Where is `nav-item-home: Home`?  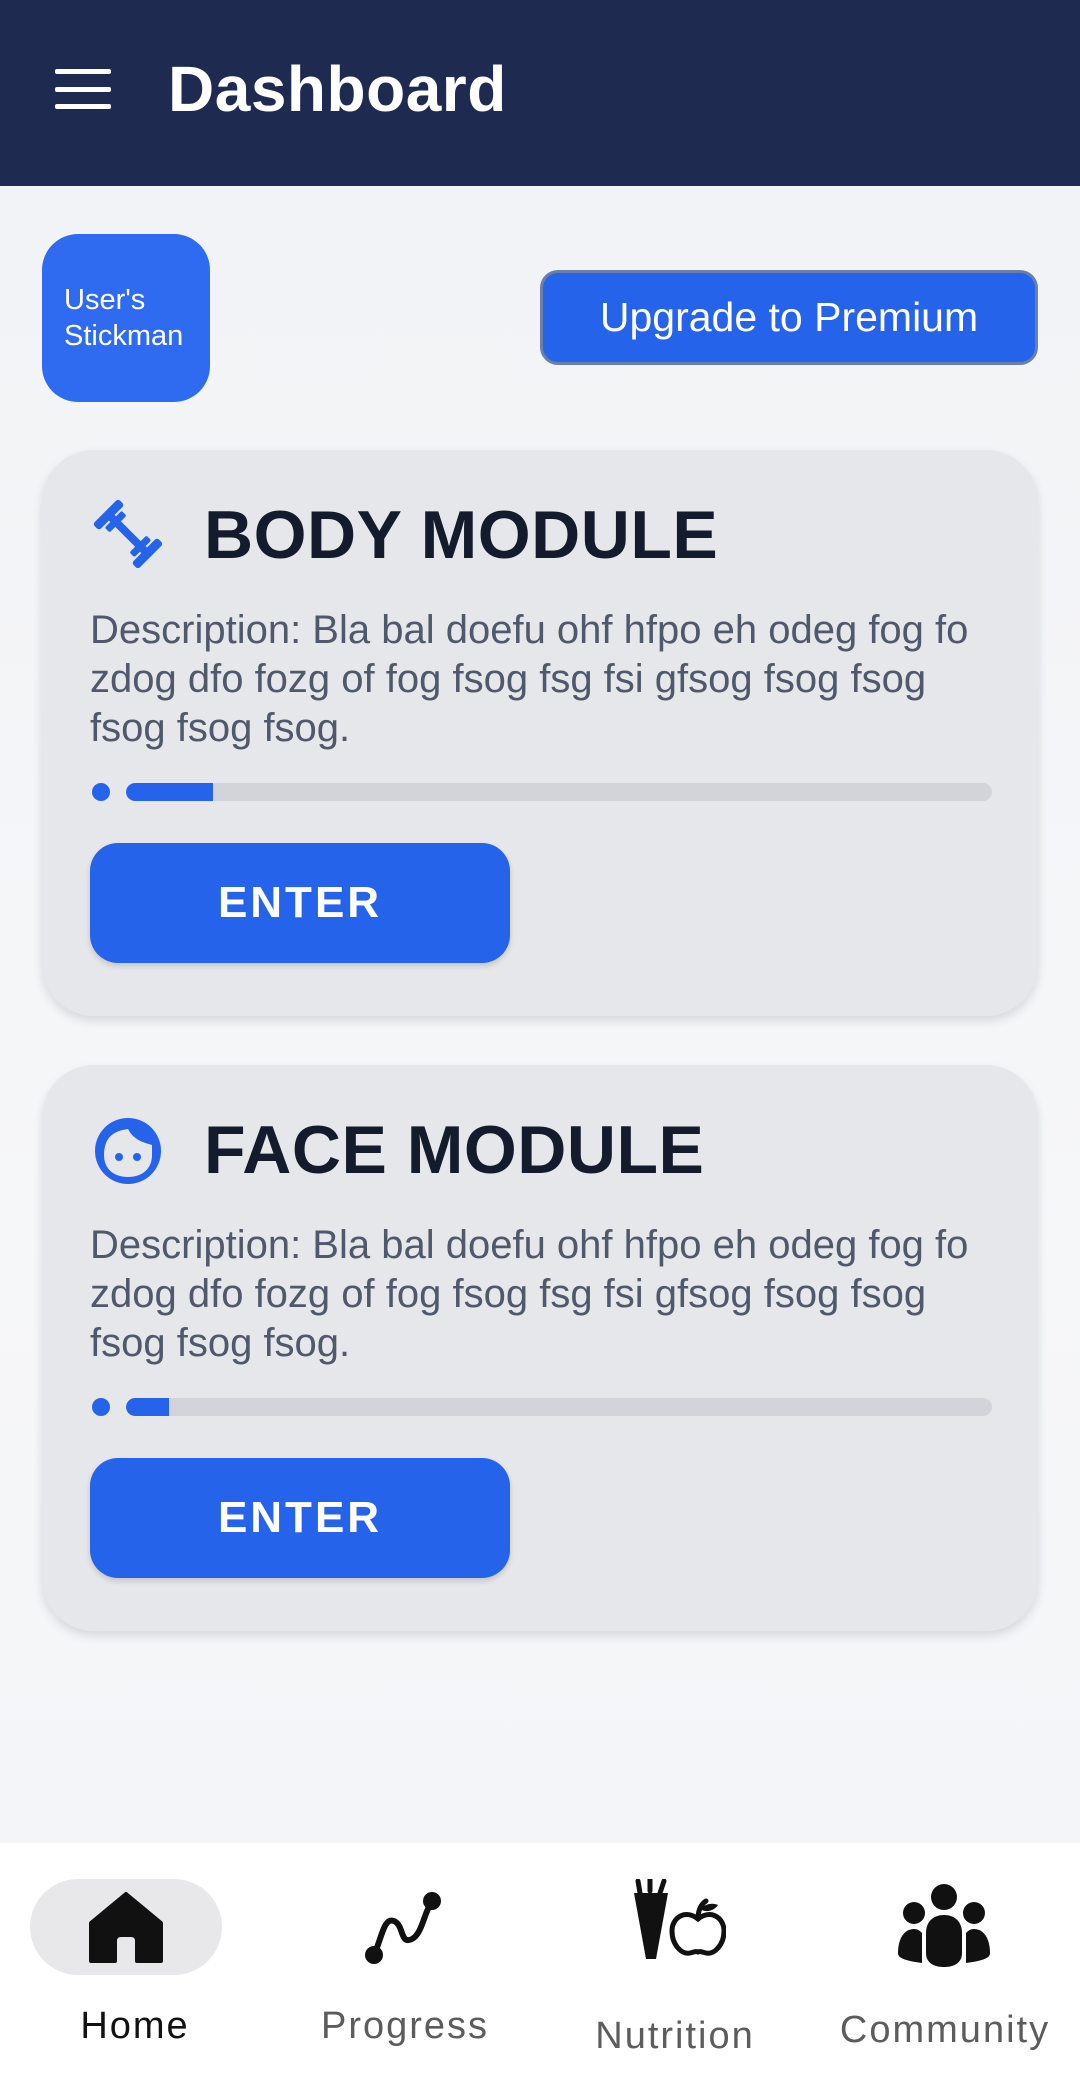
nav-item-home: Home is located at coordinates (135, 1962).